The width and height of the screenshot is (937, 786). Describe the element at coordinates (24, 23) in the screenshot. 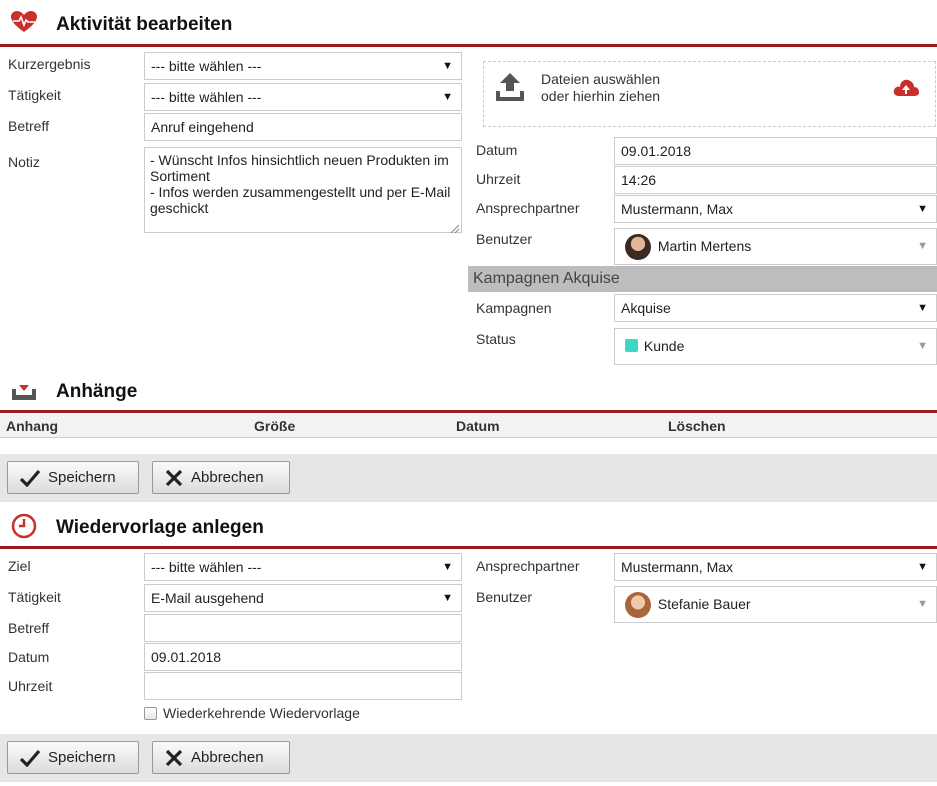

I see `heartbeat-icon` at that location.